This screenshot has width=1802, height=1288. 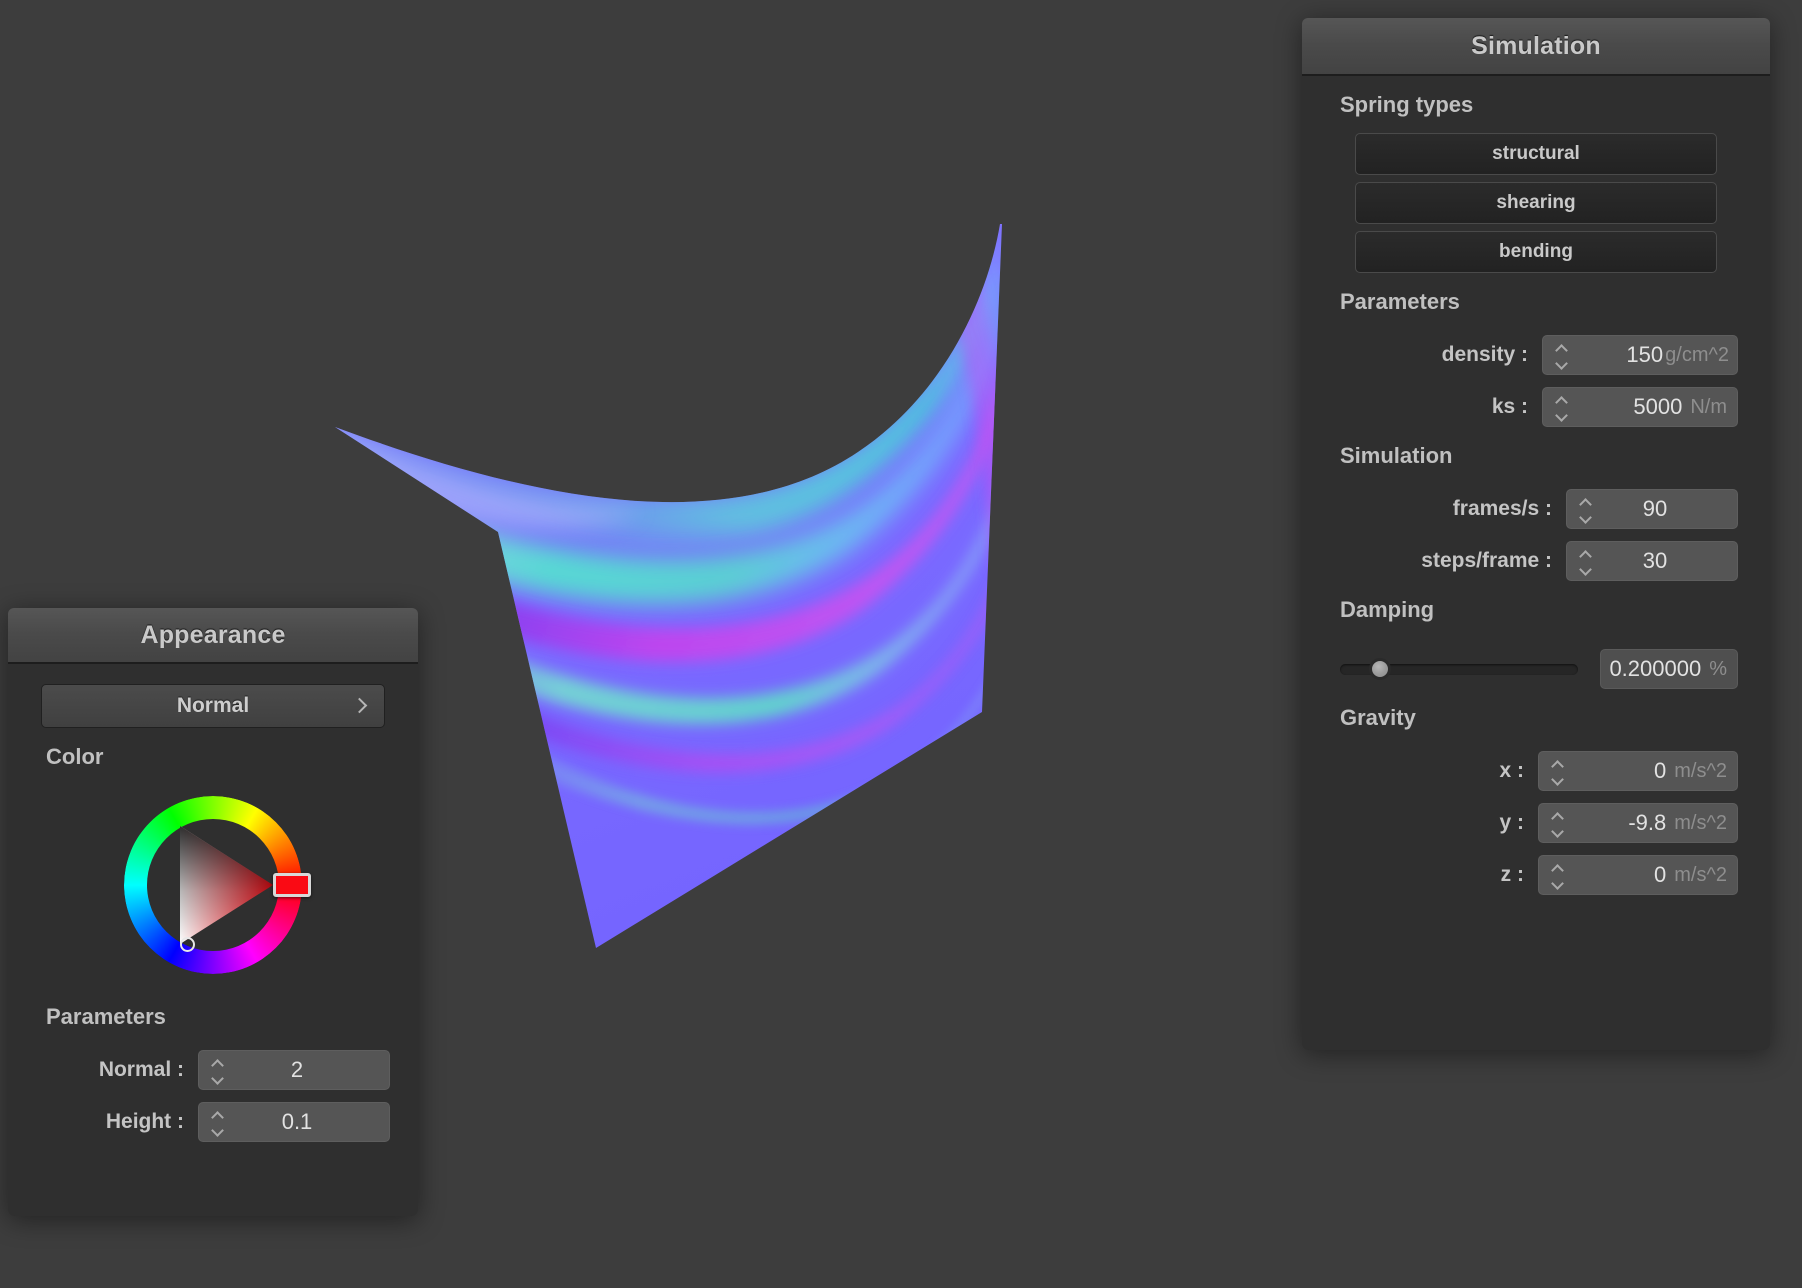 I want to click on frames-per-second-field: 90, so click(x=1652, y=509).